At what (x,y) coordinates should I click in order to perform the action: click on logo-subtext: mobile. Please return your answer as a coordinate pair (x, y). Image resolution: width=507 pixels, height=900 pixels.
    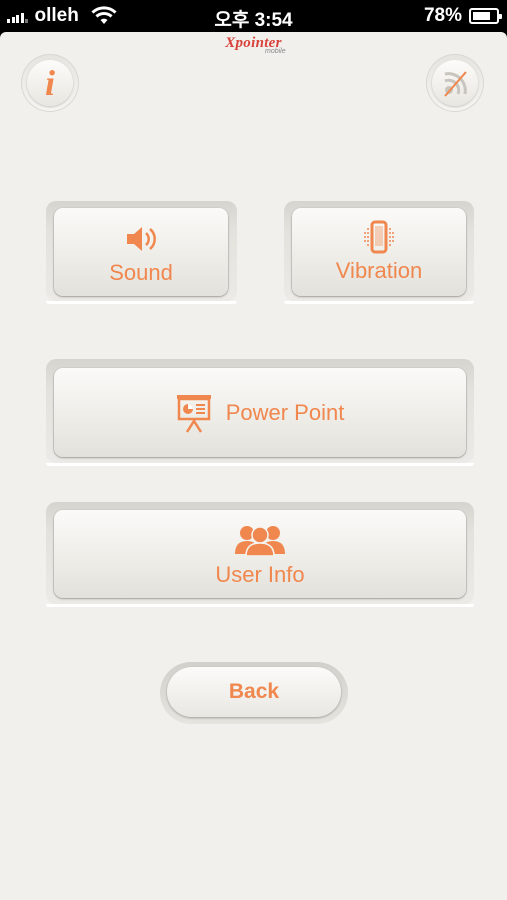
    Looking at the image, I should click on (275, 51).